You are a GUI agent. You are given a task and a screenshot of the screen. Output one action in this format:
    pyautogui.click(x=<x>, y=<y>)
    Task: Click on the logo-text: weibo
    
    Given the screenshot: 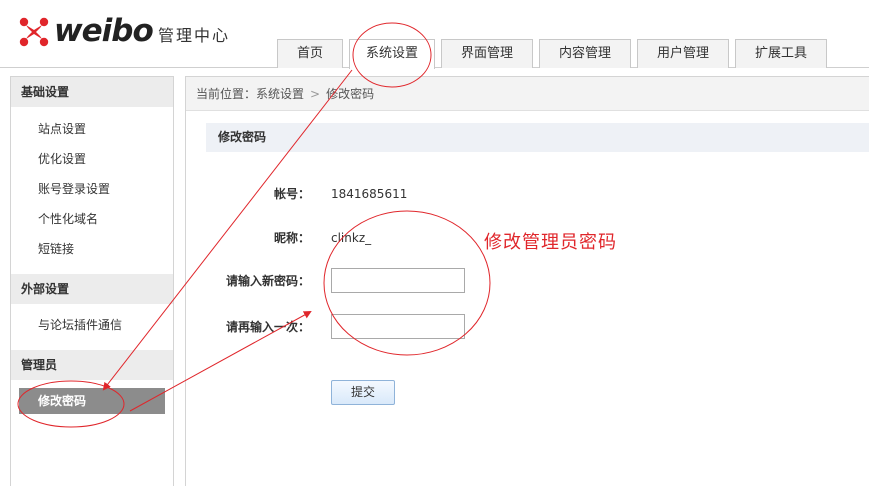 What is the action you would take?
    pyautogui.click(x=104, y=31)
    